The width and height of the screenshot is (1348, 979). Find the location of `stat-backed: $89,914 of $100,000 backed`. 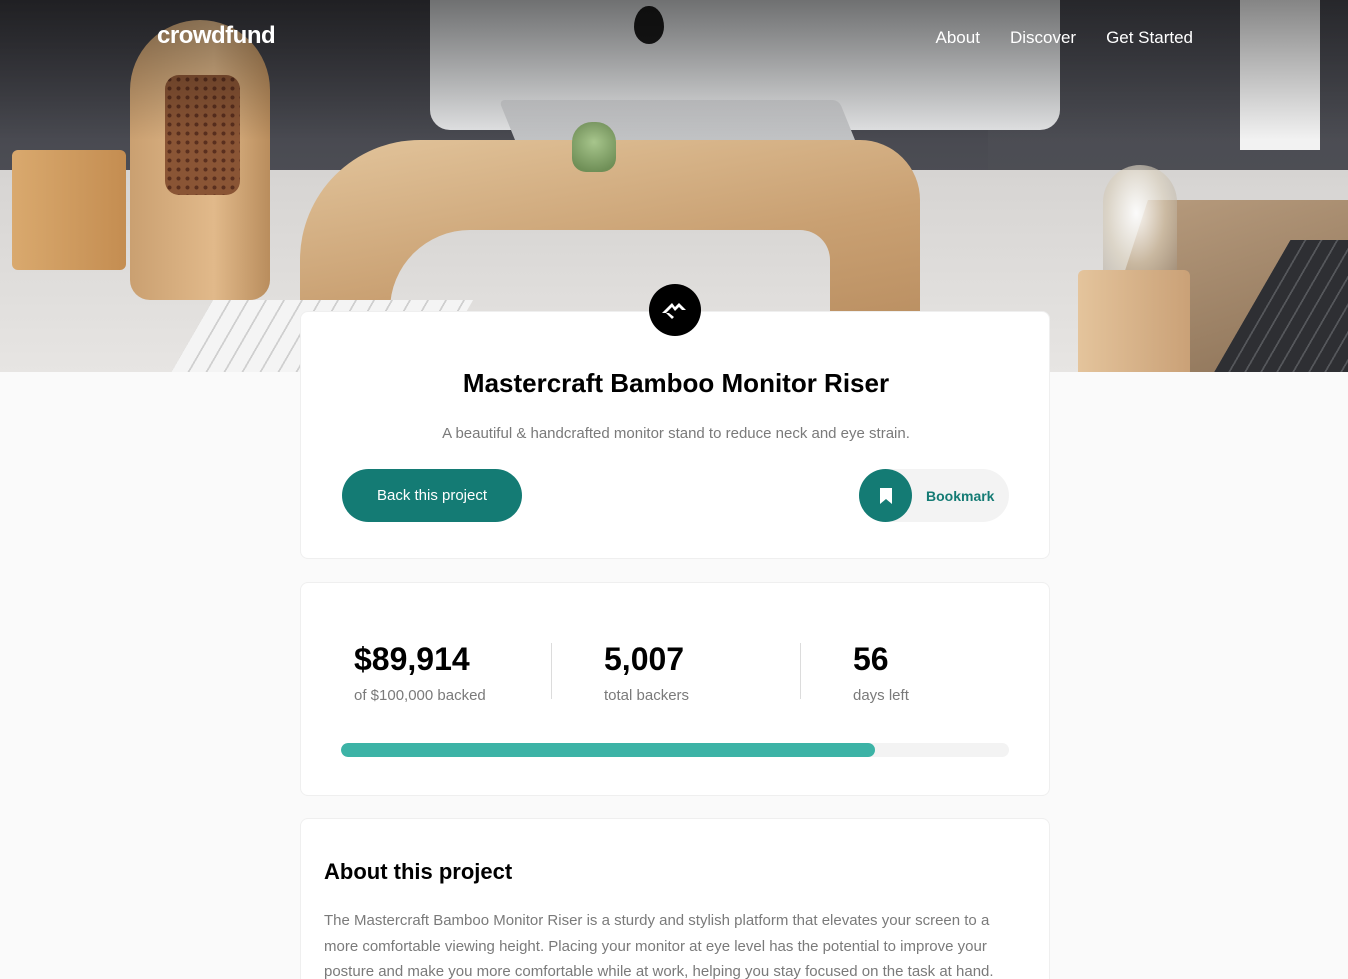

stat-backed: $89,914 of $100,000 backed is located at coordinates (420, 672).